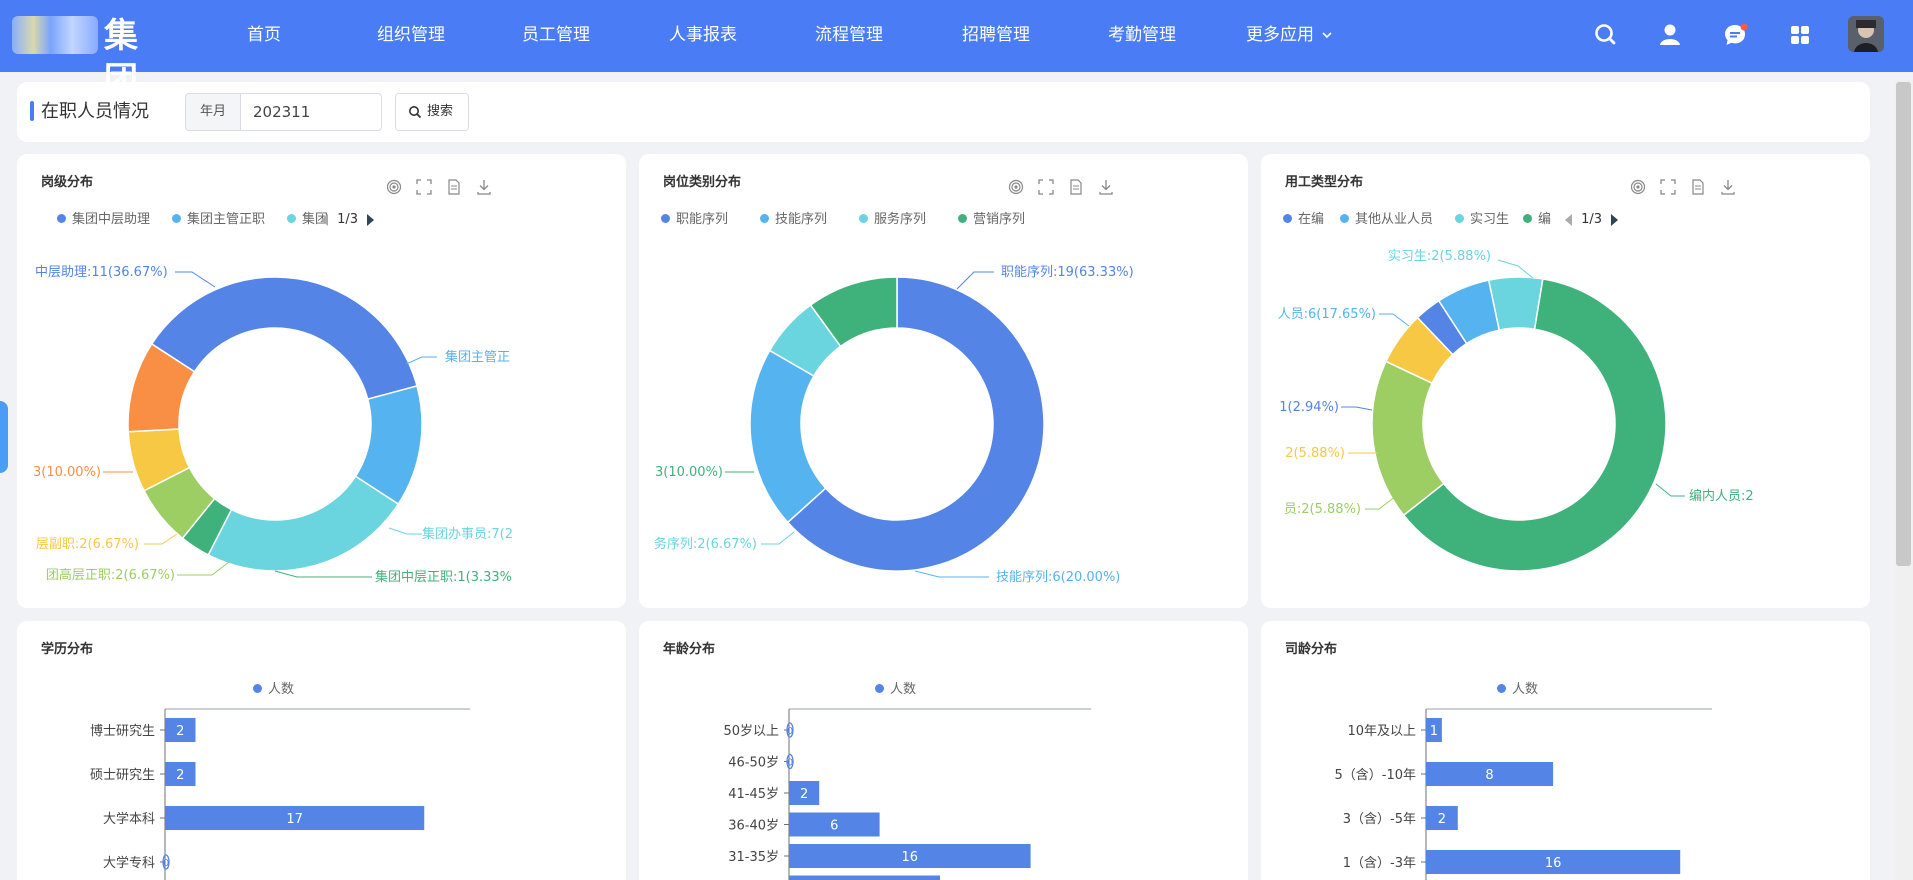 This screenshot has width=1913, height=880. Describe the element at coordinates (1058, 577) in the screenshot. I see `slice-label: 技能序列:6(20.00%)` at that location.